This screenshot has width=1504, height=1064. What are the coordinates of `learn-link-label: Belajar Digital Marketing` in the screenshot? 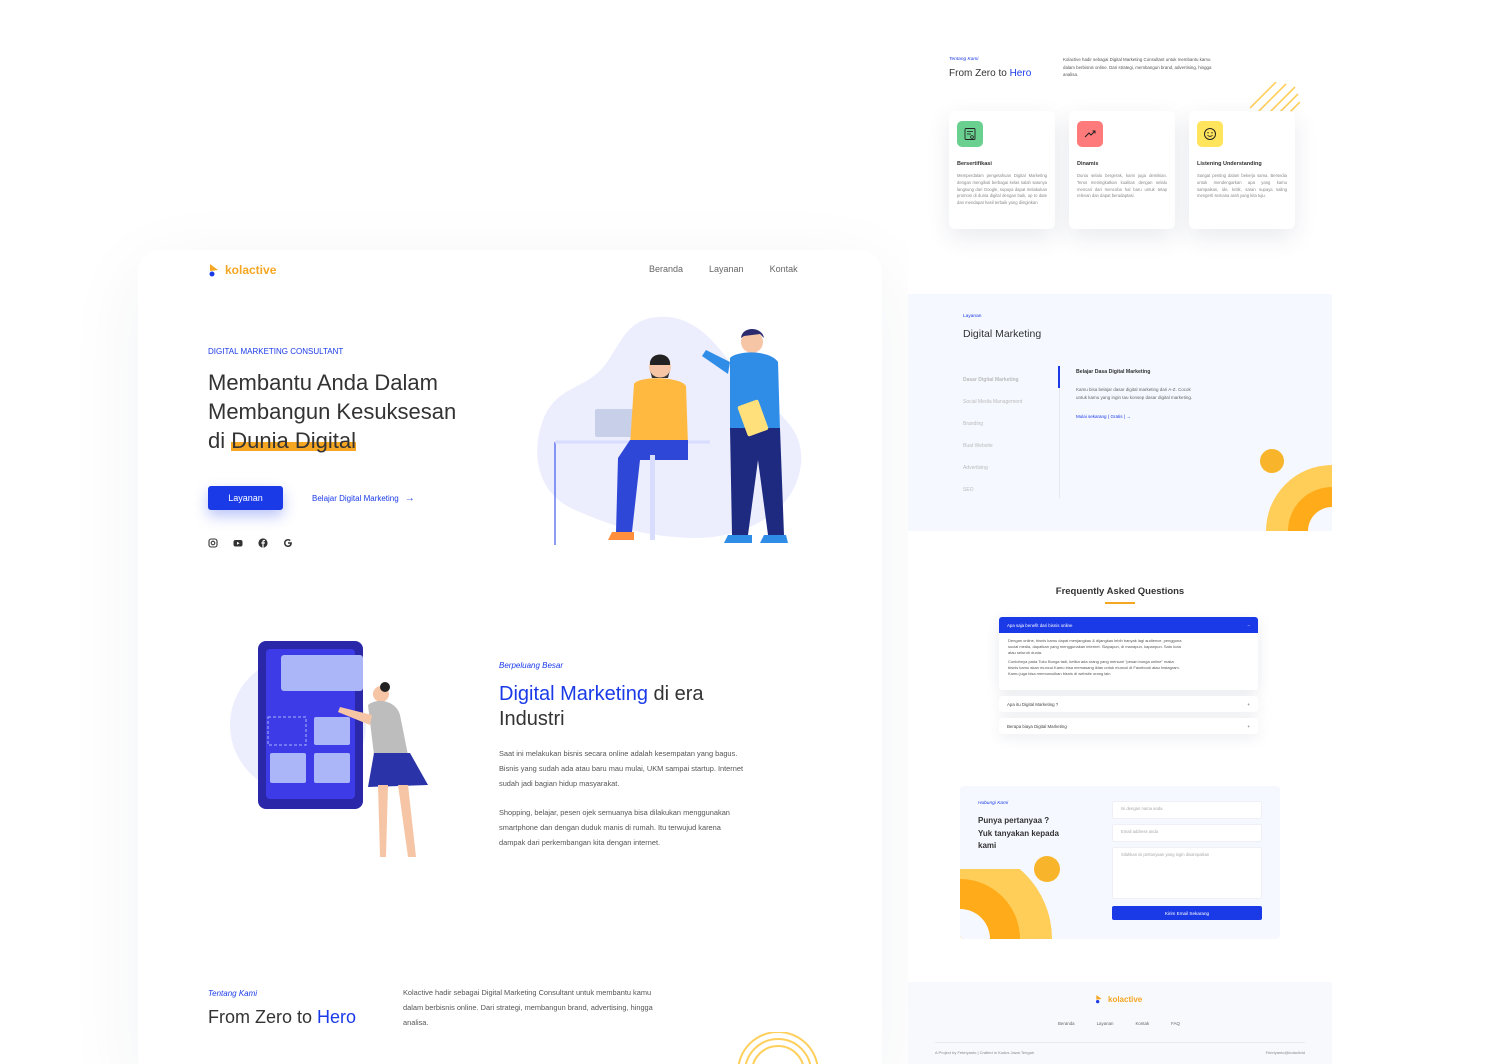 It's located at (355, 498).